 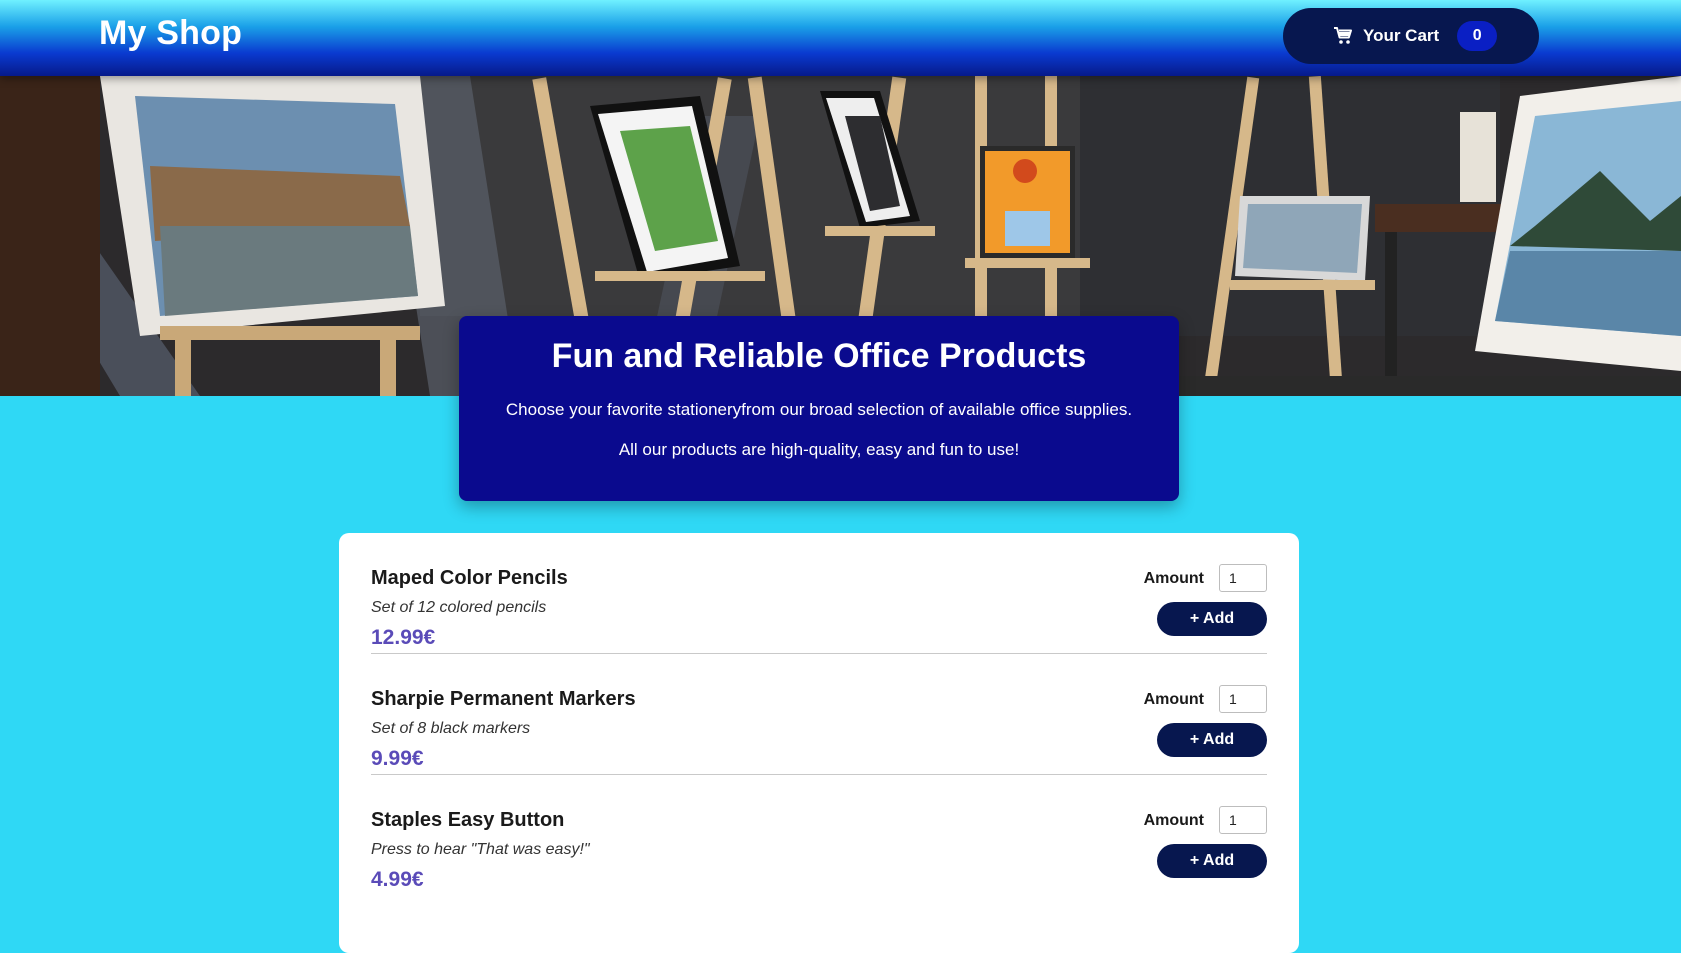 I want to click on hero-title: Fun and Reliable Office Products, so click(x=819, y=356).